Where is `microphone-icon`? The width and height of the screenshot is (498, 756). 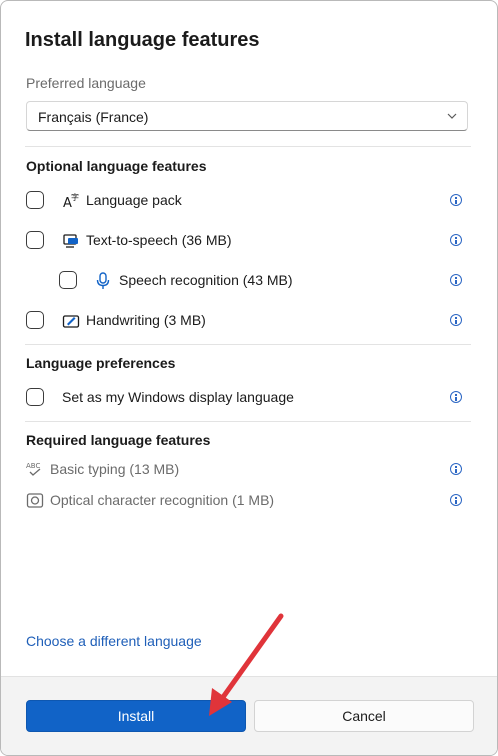
microphone-icon is located at coordinates (103, 280).